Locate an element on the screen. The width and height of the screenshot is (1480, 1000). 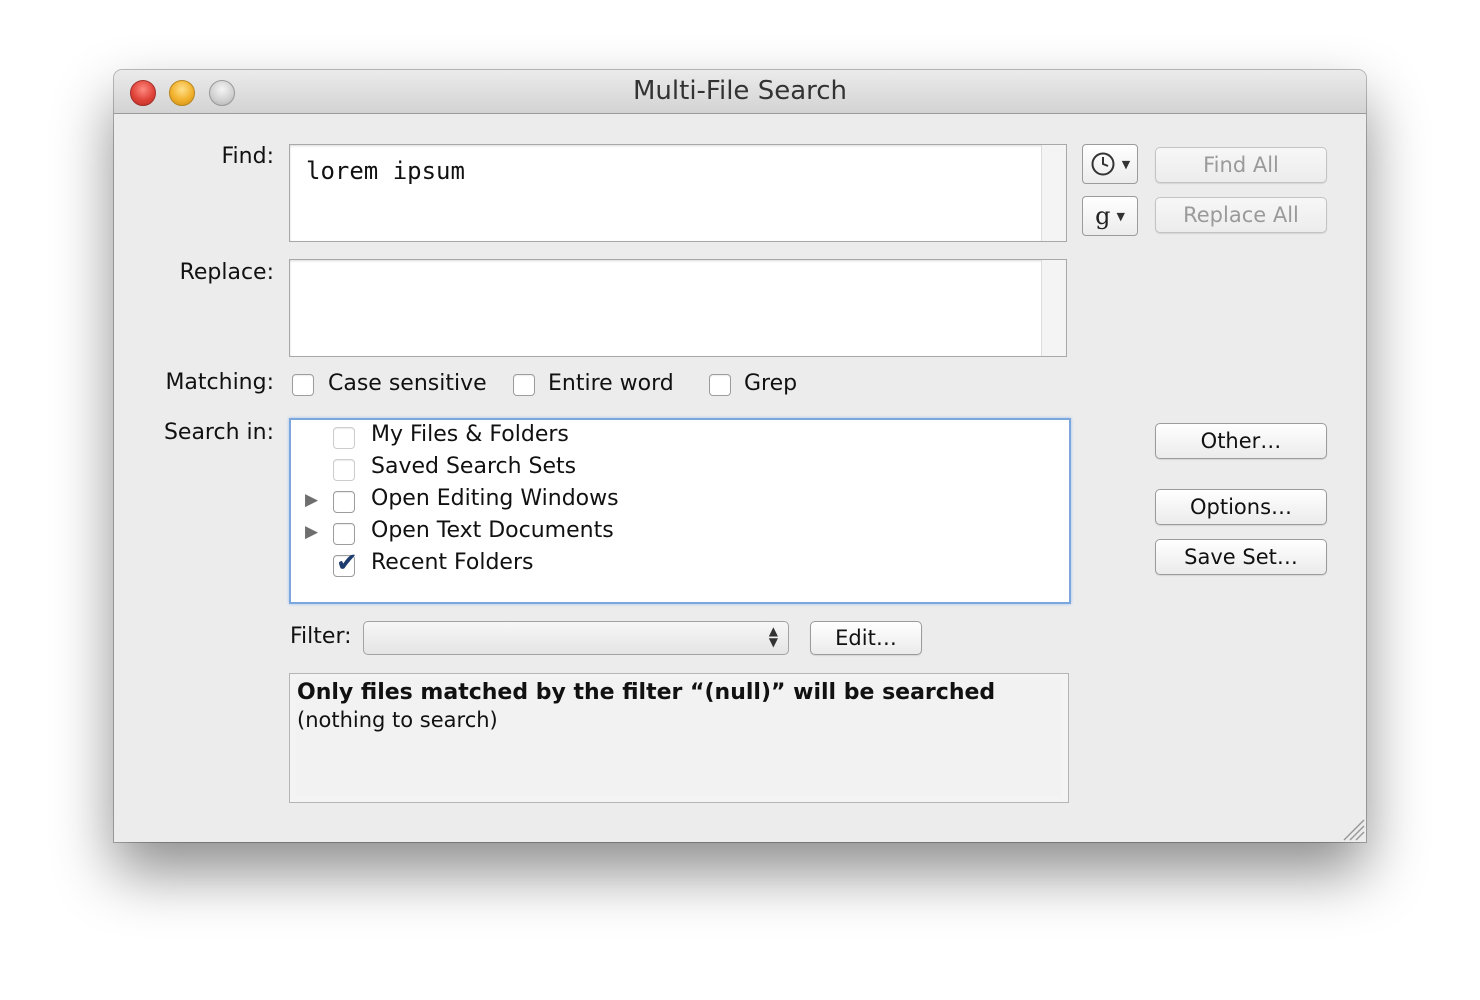
grep-checkbox is located at coordinates (720, 385).